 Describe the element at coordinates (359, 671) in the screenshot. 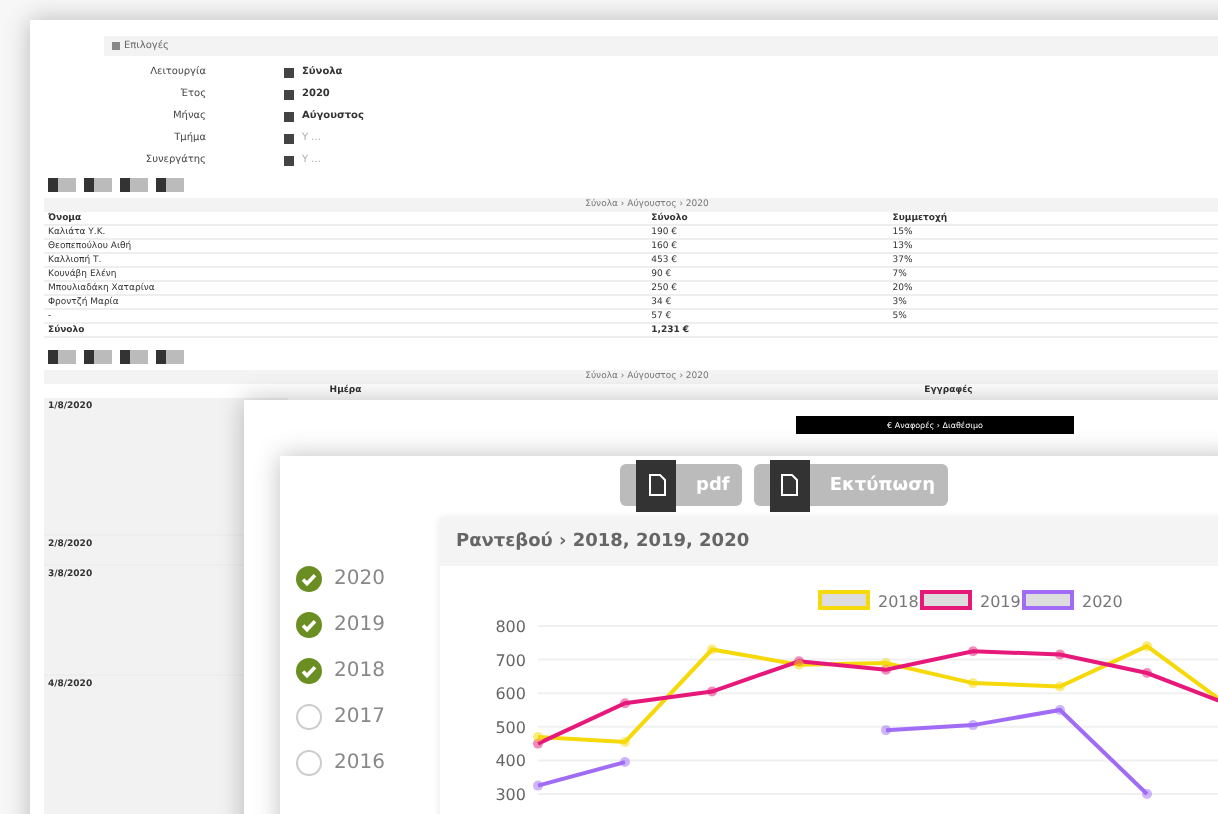

I see `year-label: 2018` at that location.